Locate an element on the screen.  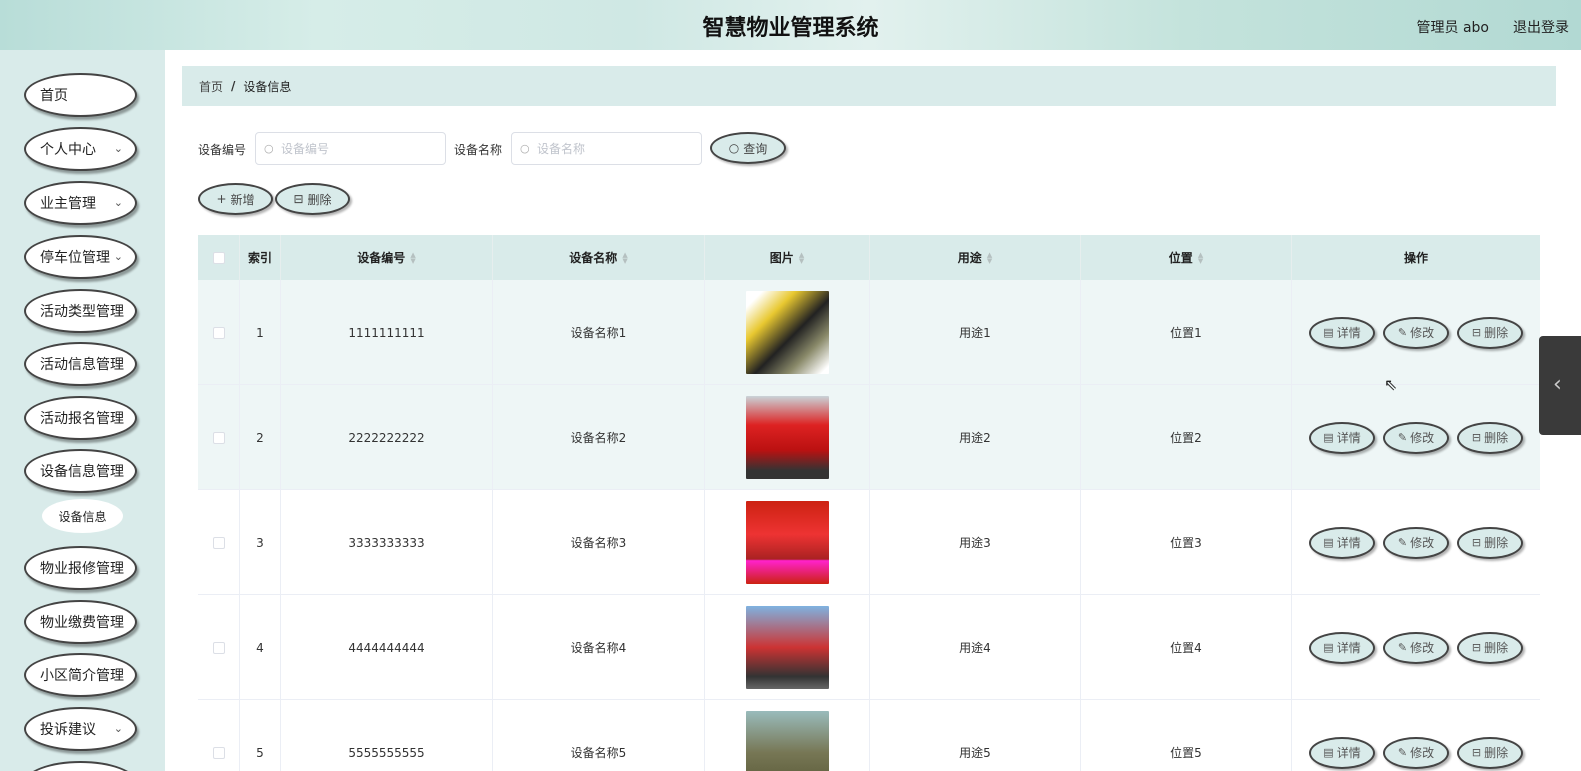
location-cell: 位置3 is located at coordinates (1186, 542).